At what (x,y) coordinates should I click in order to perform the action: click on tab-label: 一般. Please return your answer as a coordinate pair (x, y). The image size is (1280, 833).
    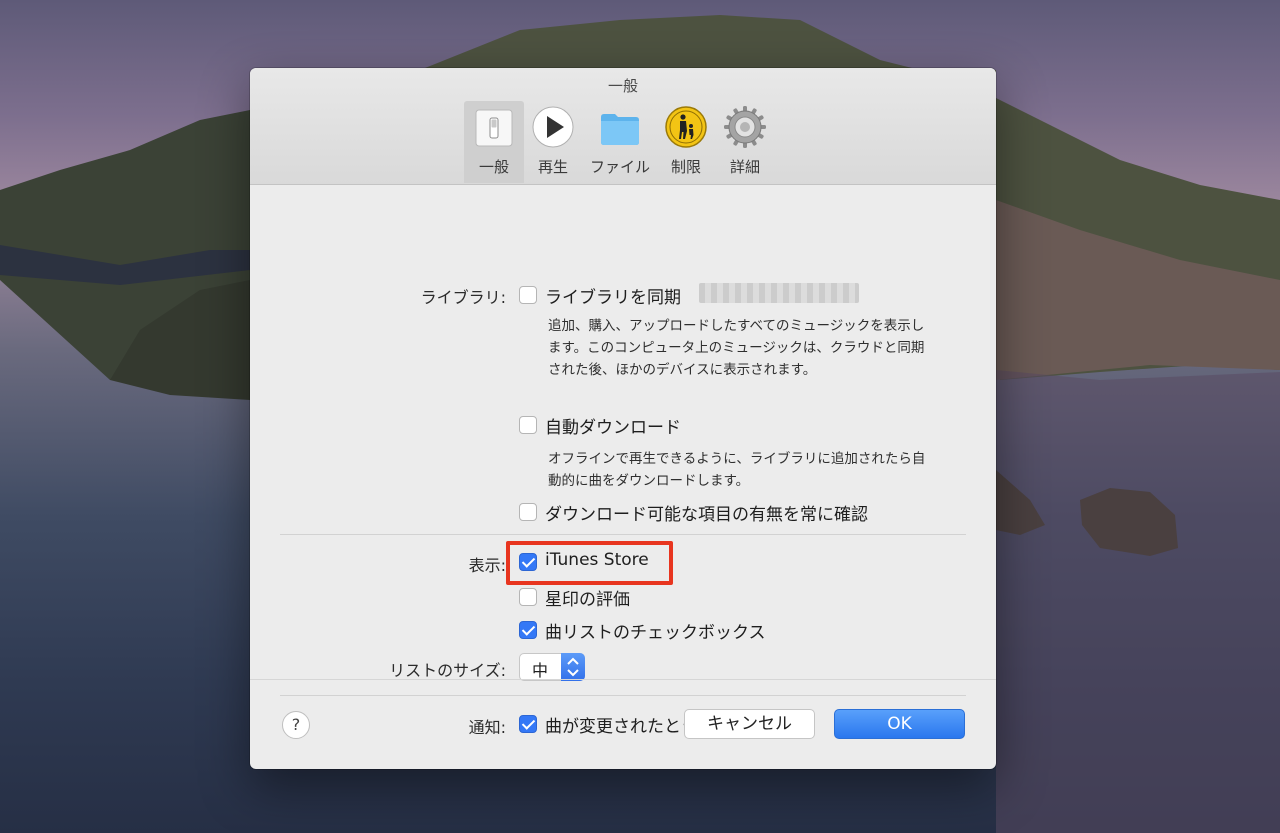
    Looking at the image, I should click on (493, 167).